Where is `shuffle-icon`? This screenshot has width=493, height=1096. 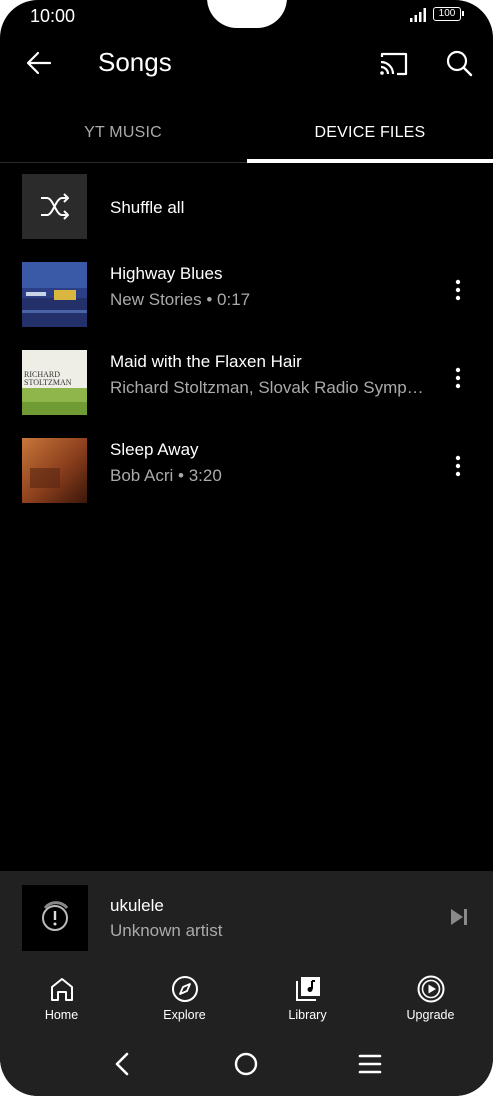
shuffle-icon is located at coordinates (55, 206).